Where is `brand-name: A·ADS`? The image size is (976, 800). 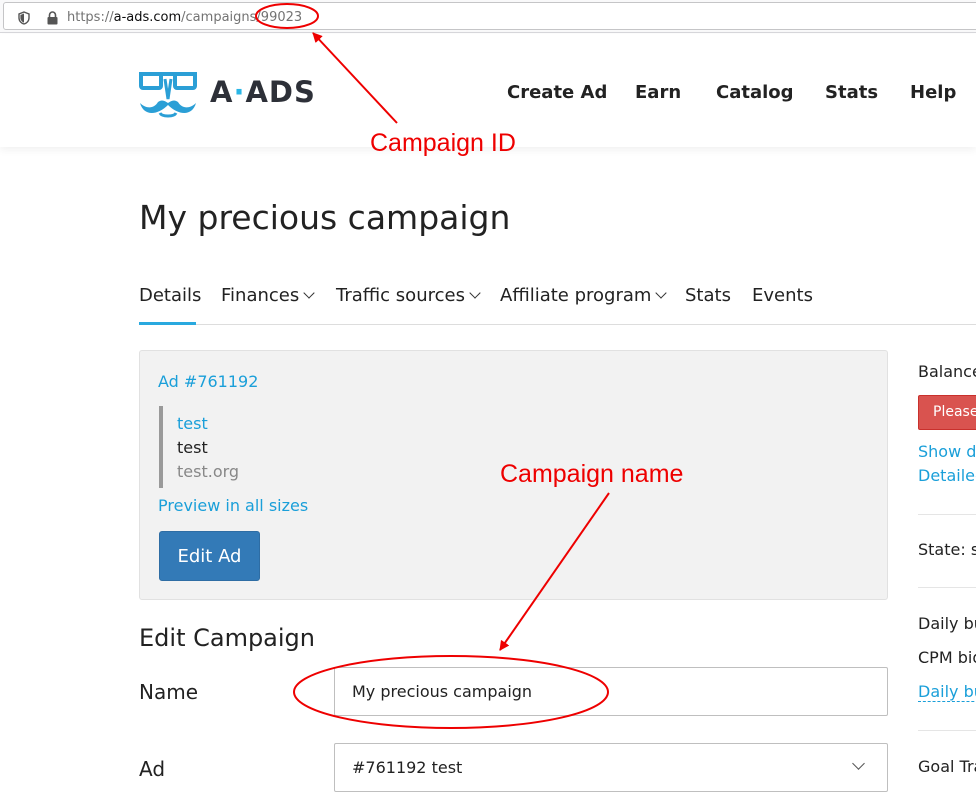
brand-name: A·ADS is located at coordinates (263, 92).